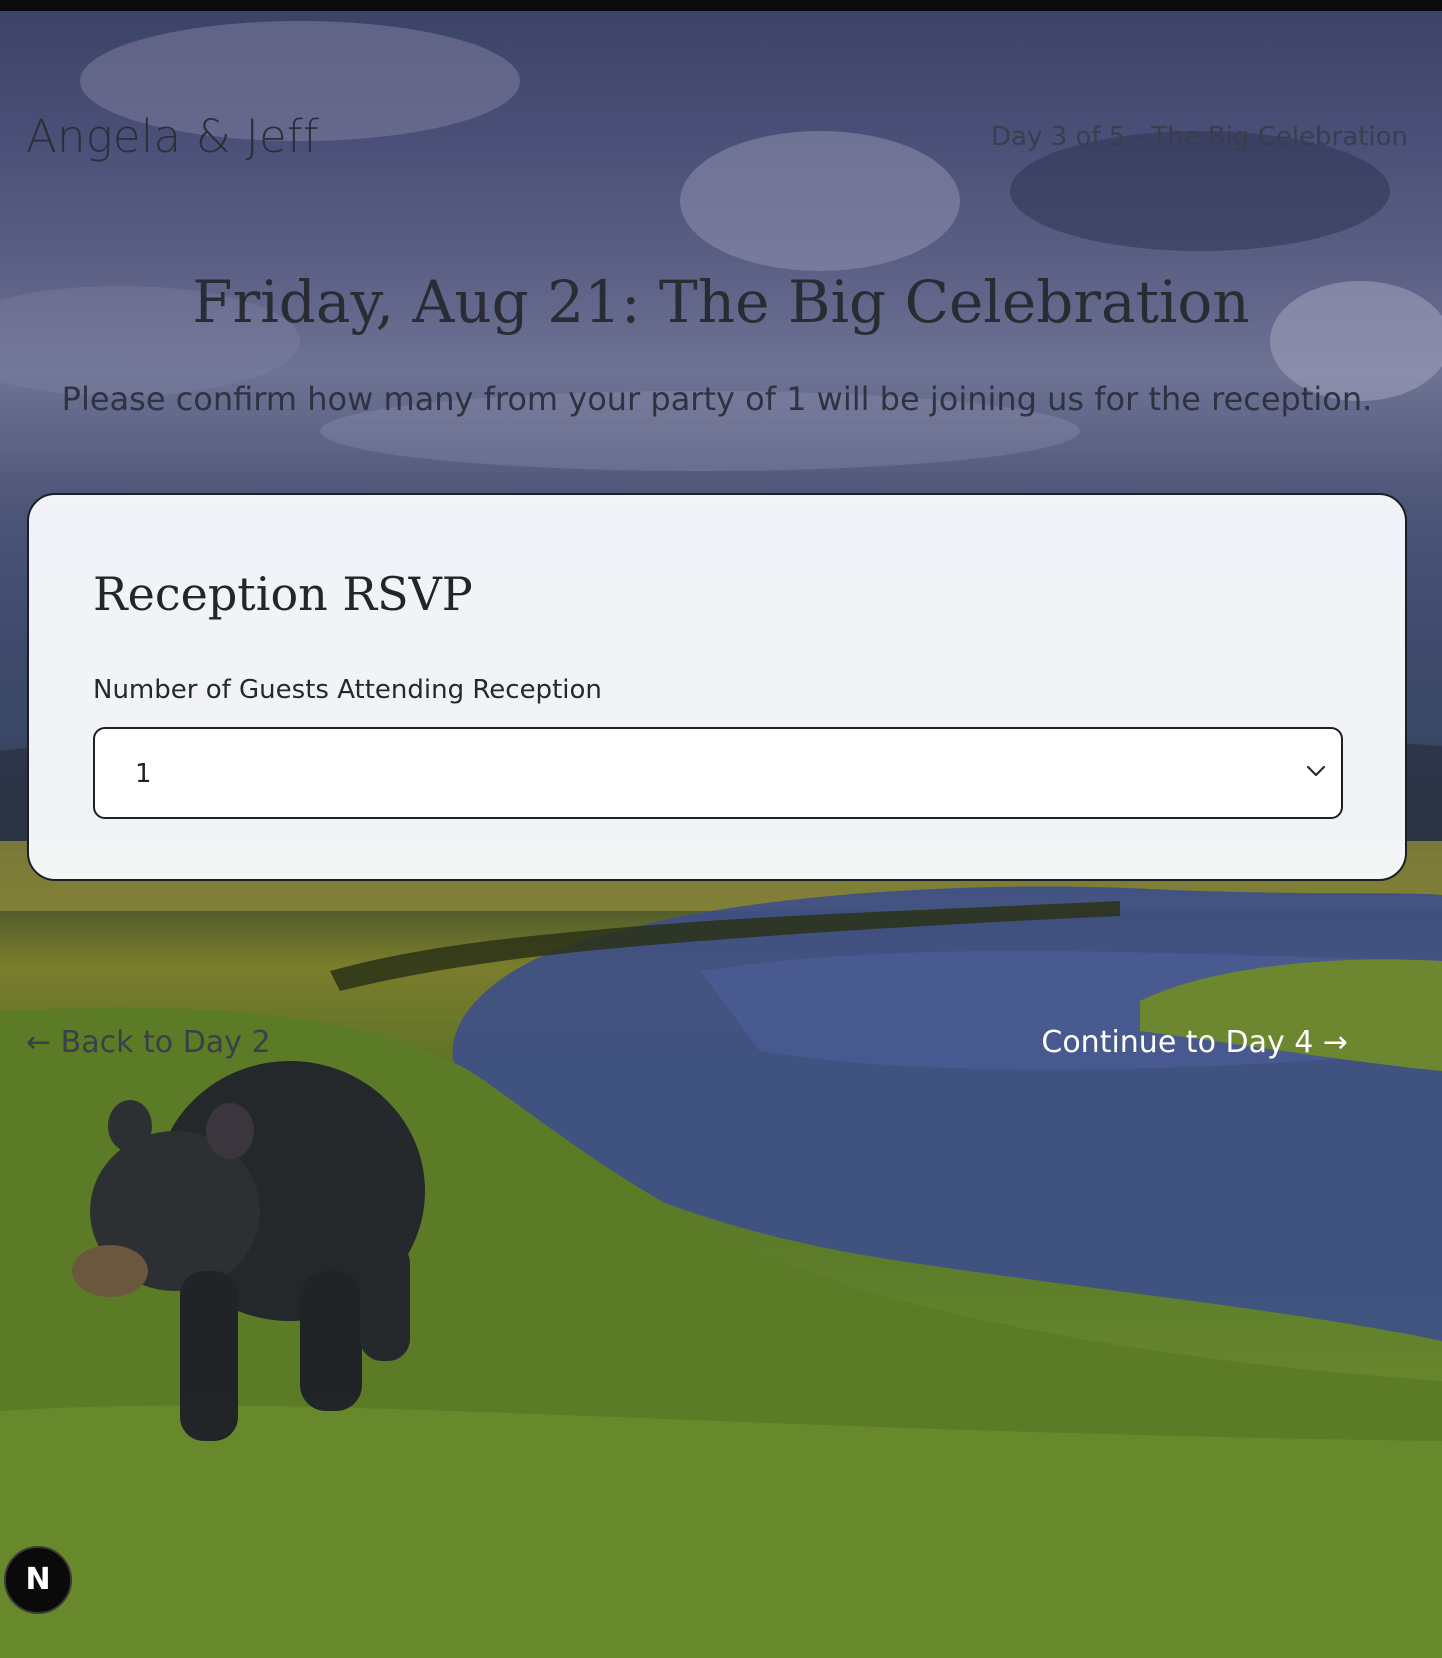 This screenshot has width=1442, height=1658. Describe the element at coordinates (721, 5) in the screenshot. I see `browser-top-bar` at that location.